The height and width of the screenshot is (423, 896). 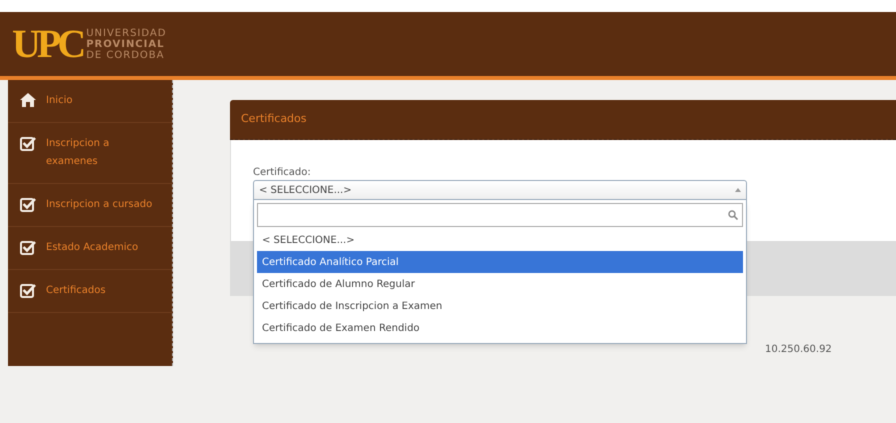 What do you see at coordinates (500, 190) in the screenshot?
I see `select-field: < SELECCIONE...>` at bounding box center [500, 190].